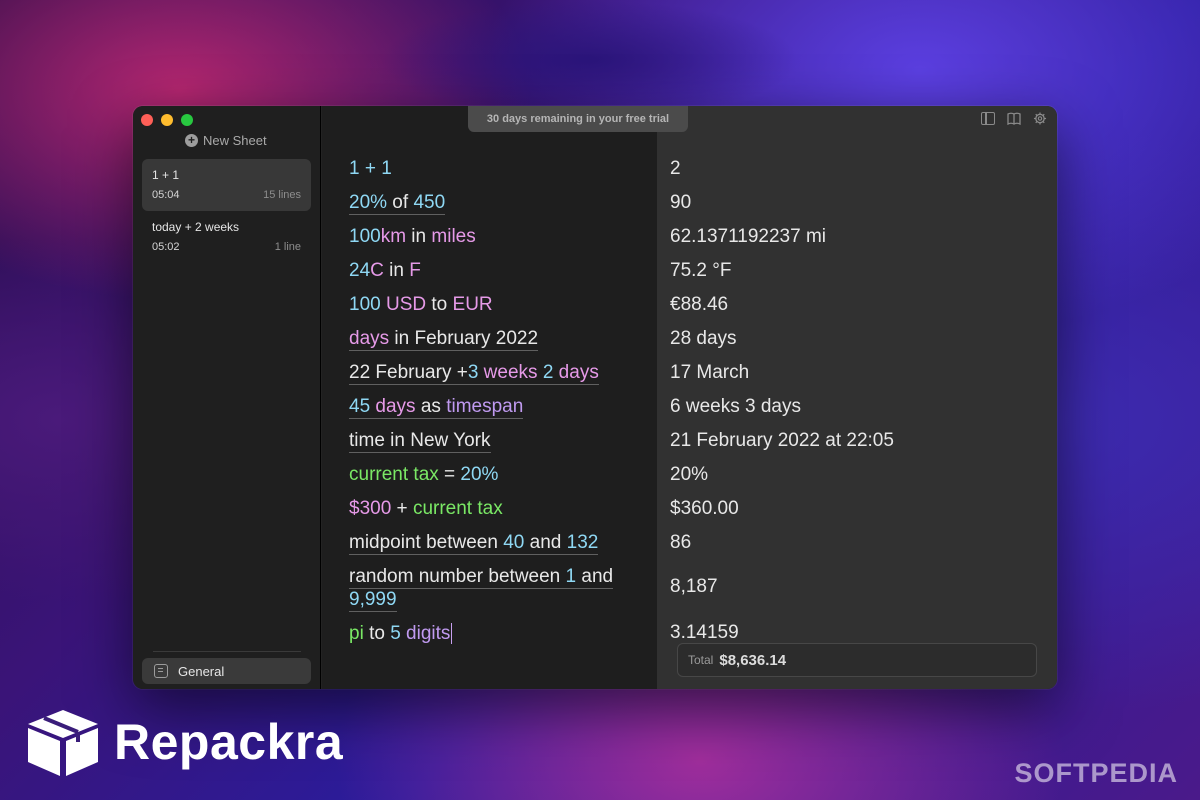  What do you see at coordinates (703, 338) in the screenshot?
I see `result-value: 28 days` at bounding box center [703, 338].